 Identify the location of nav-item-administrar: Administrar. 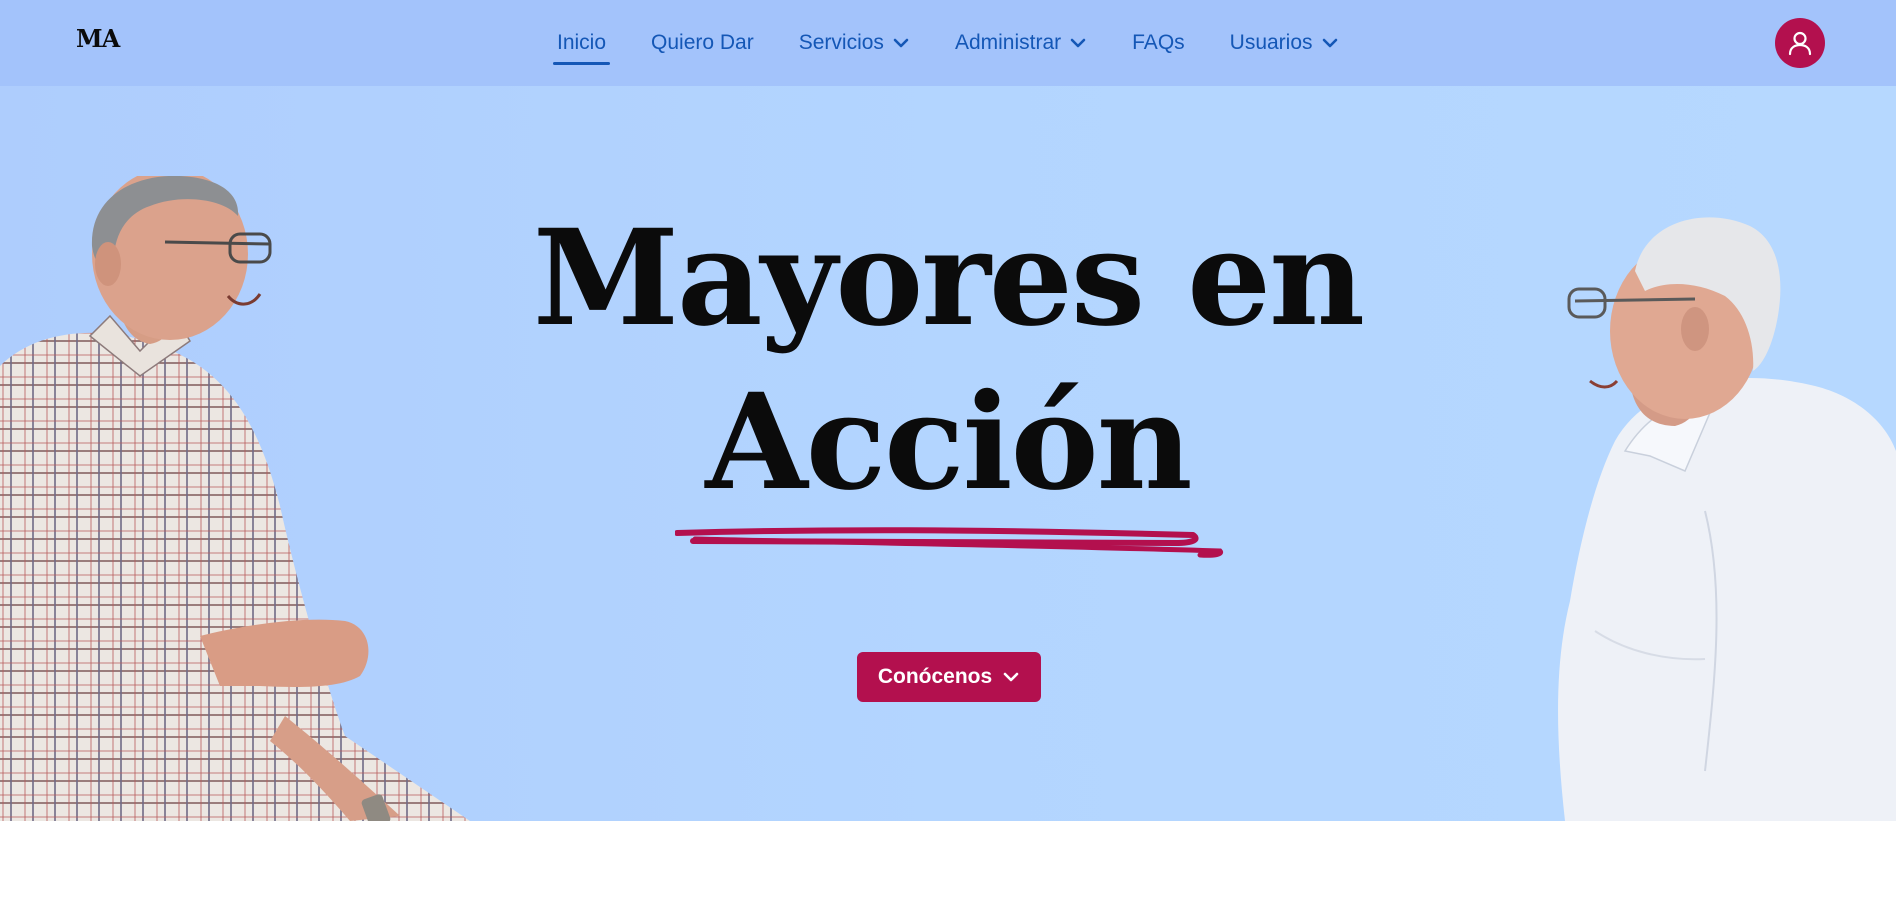
(1021, 43).